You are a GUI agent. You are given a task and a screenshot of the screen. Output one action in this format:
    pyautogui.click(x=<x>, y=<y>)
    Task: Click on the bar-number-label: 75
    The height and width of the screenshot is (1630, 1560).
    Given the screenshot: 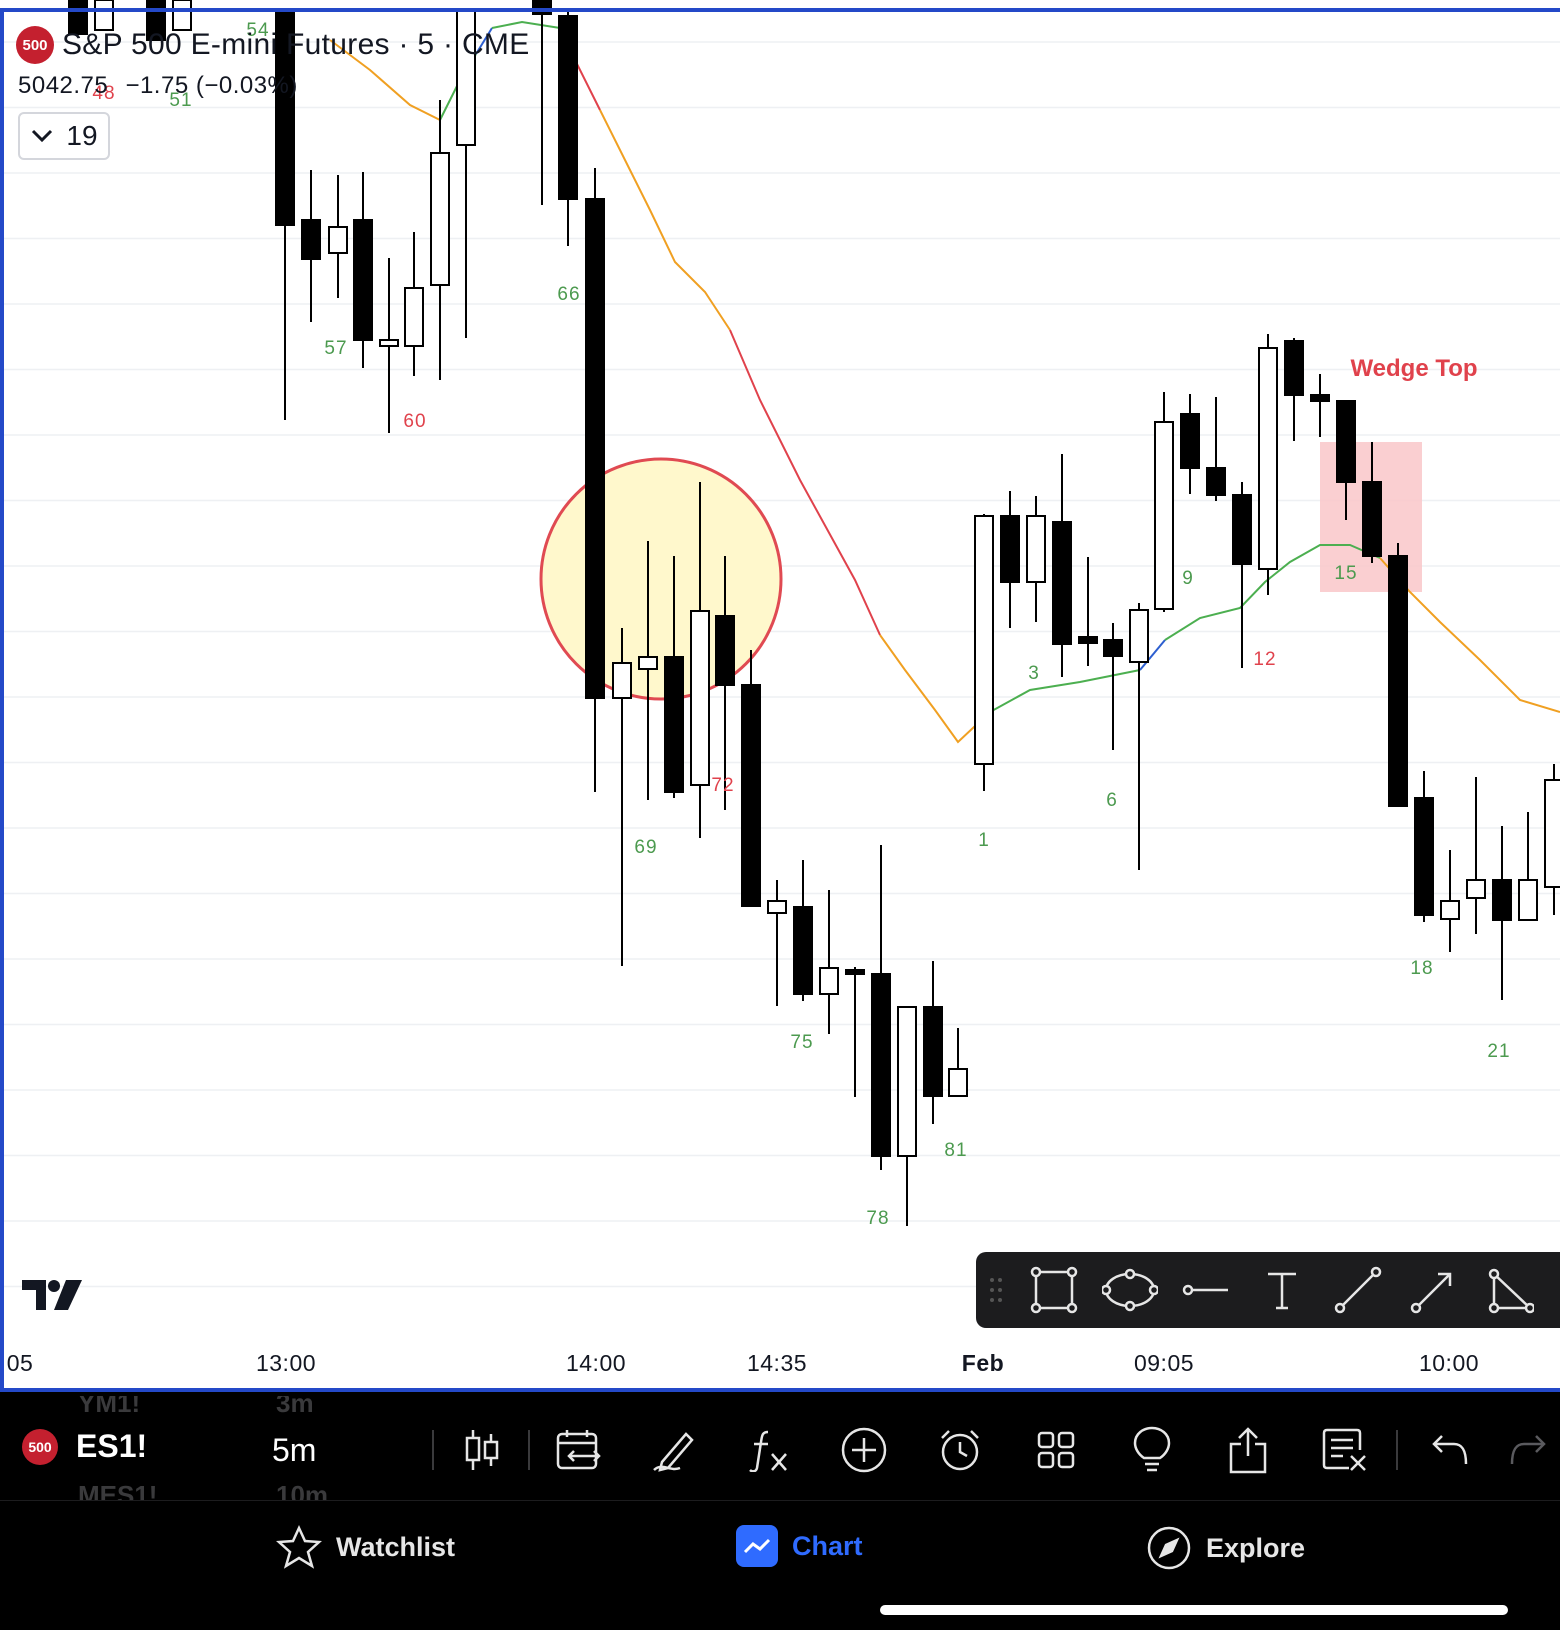 What is the action you would take?
    pyautogui.click(x=801, y=1042)
    